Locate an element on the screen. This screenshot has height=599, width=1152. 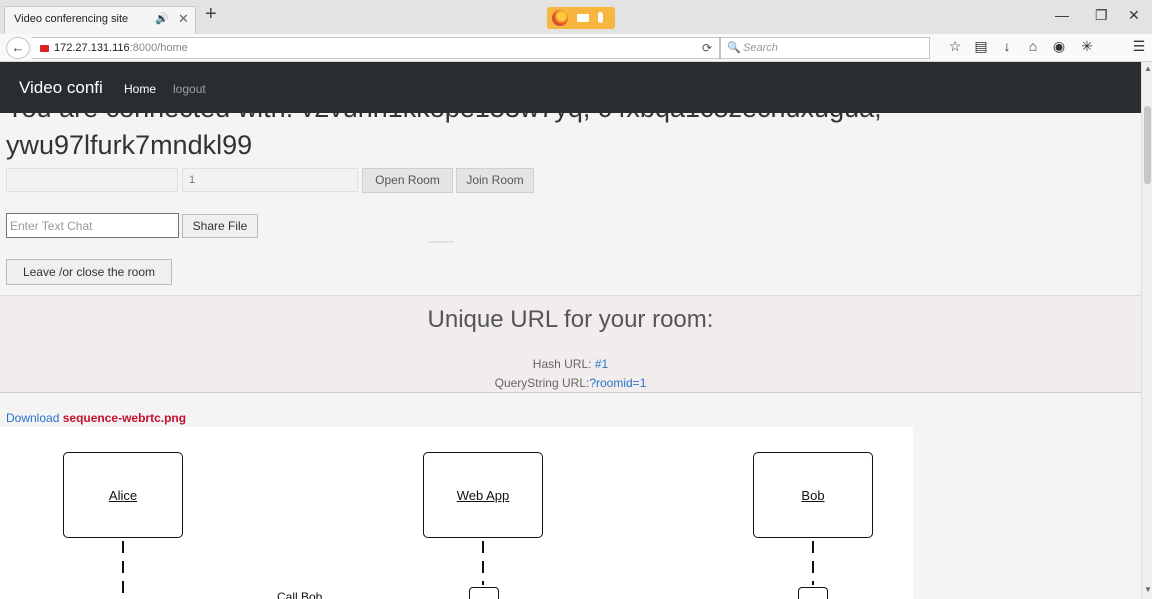
message-label: Call Bob is located at coordinates (300, 594).